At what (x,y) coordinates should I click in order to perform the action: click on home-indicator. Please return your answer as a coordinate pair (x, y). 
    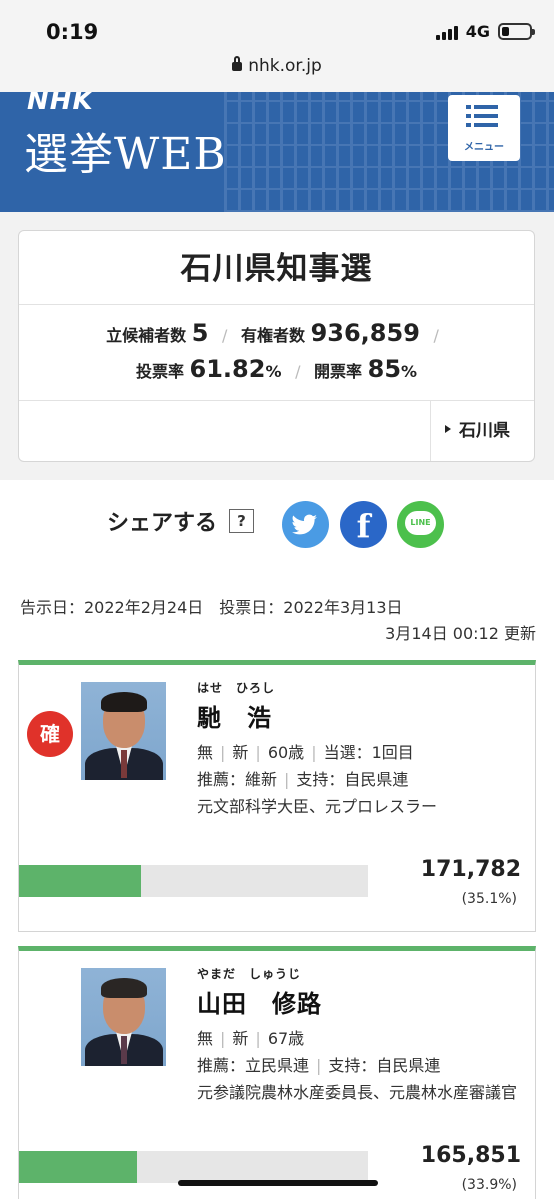
    Looking at the image, I should click on (278, 1183).